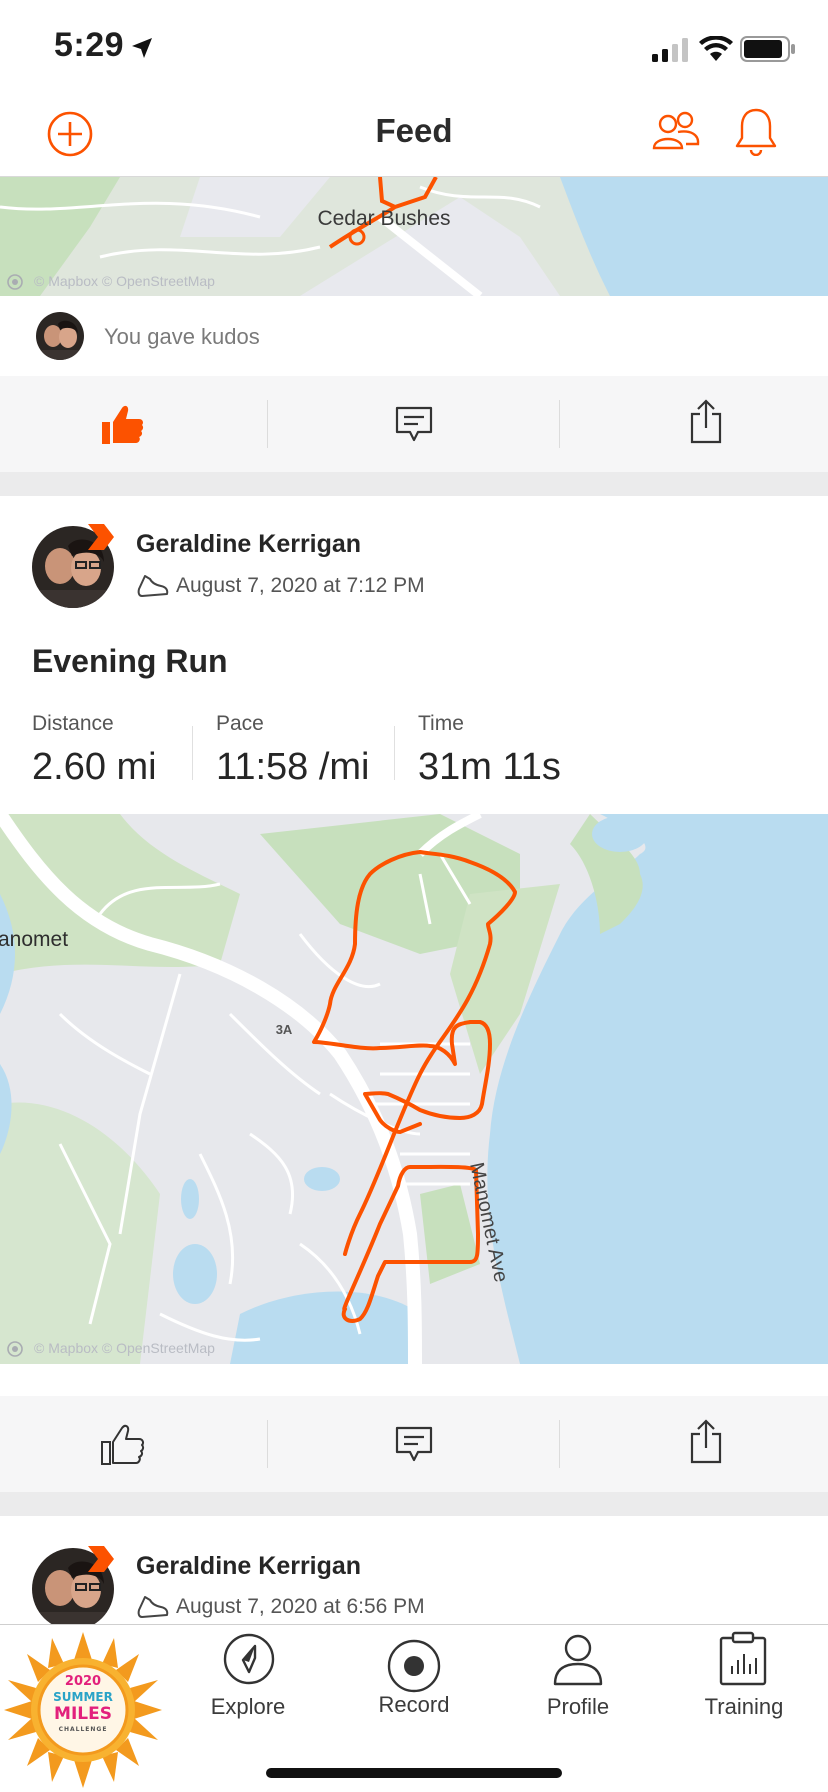  I want to click on next-activity-date: August 7, 2020 at 6:56 PM, so click(300, 1606).